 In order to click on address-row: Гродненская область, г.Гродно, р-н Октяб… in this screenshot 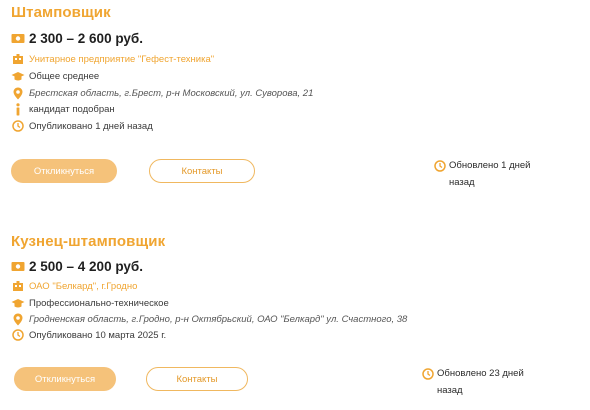, I will do `click(209, 319)`.